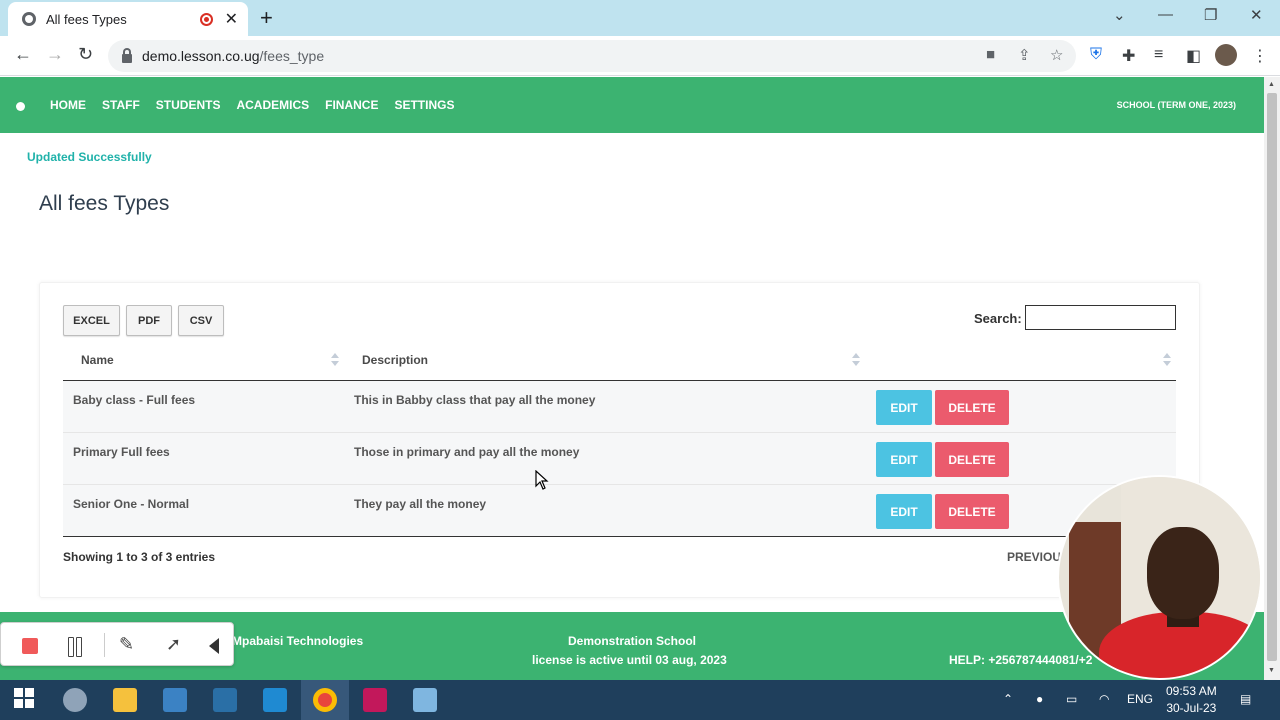  Describe the element at coordinates (998, 318) in the screenshot. I see `search-label: Search:` at that location.